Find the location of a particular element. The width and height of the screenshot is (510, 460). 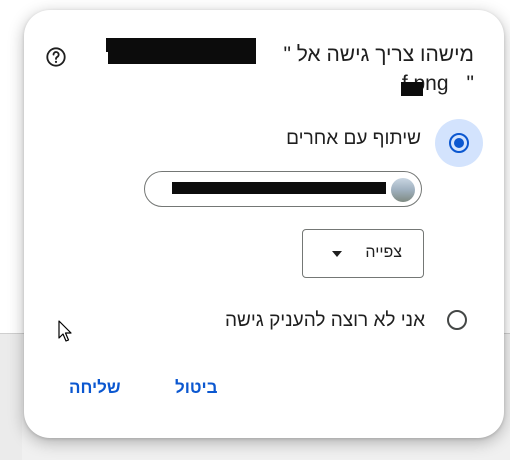

deny-radio is located at coordinates (457, 320).